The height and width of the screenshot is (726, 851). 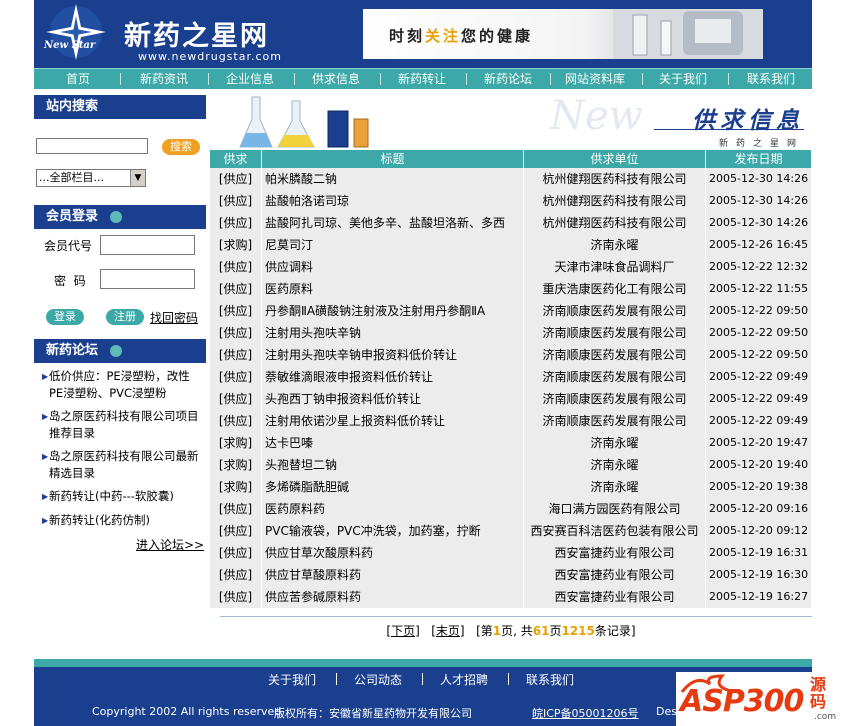 I want to click on row-title-link: 供应甘草次酸原料药, so click(x=393, y=553).